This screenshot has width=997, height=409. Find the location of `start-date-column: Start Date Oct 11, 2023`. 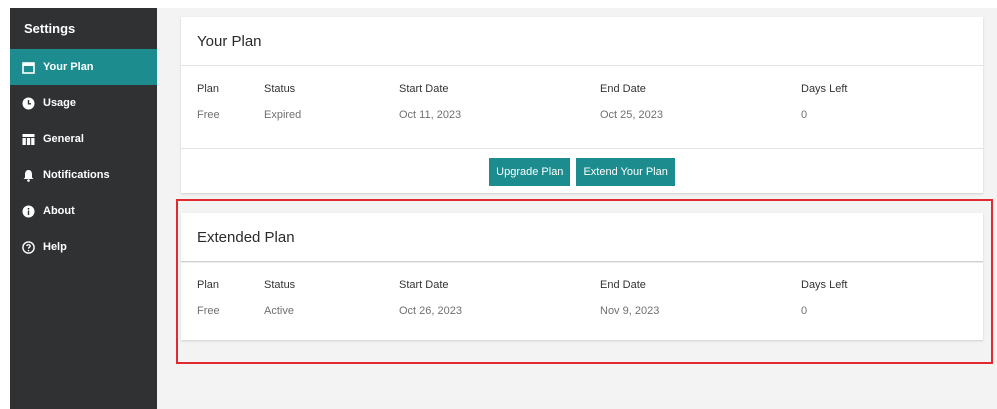

start-date-column: Start Date Oct 11, 2023 is located at coordinates (430, 102).